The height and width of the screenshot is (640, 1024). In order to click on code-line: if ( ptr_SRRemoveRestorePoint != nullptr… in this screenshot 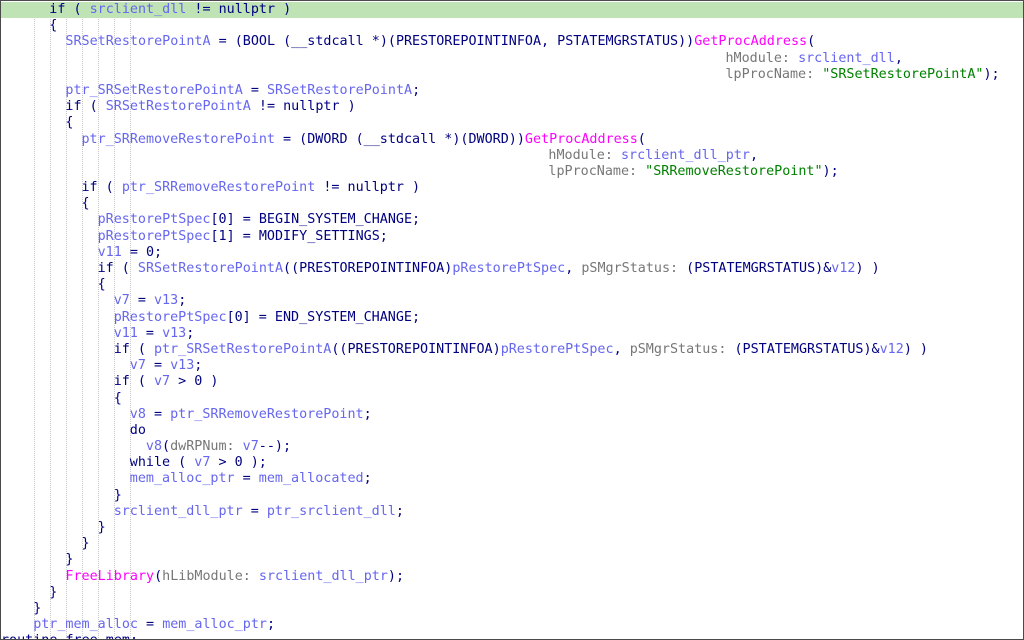, I will do `click(512, 188)`.